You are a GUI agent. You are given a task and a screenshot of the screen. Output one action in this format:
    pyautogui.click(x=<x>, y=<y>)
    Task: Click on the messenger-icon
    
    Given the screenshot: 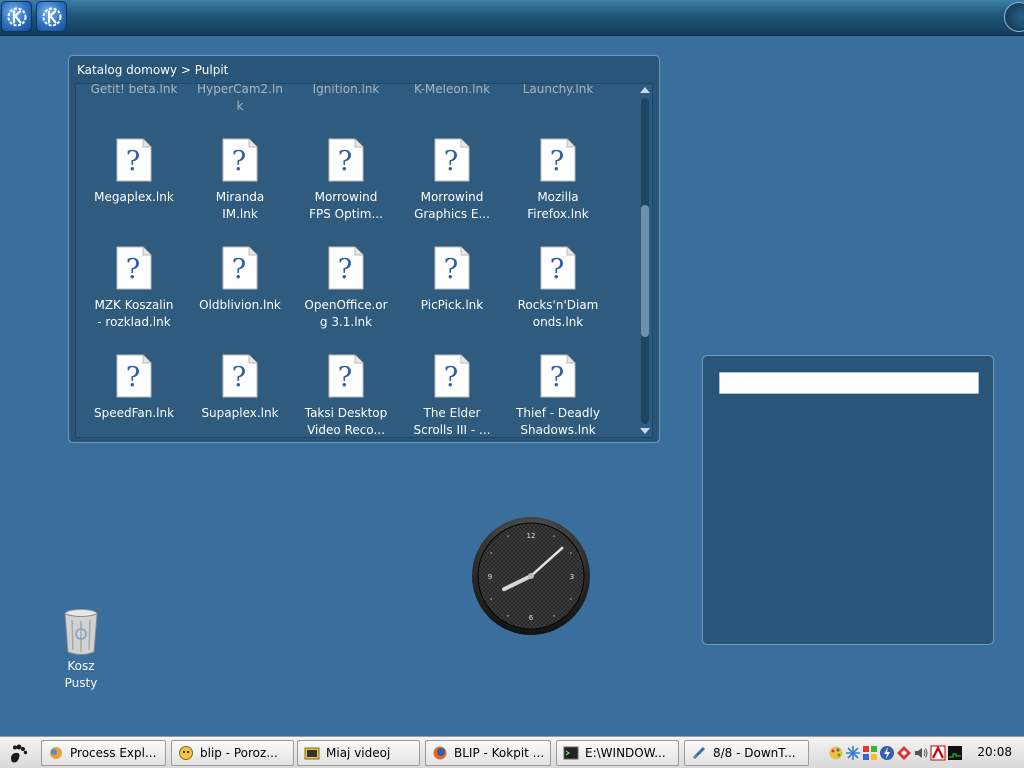 What is the action you would take?
    pyautogui.click(x=186, y=753)
    